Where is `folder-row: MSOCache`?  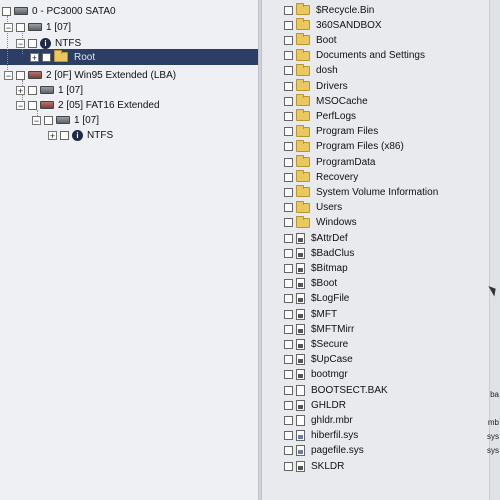
folder-row: MSOCache is located at coordinates (326, 101).